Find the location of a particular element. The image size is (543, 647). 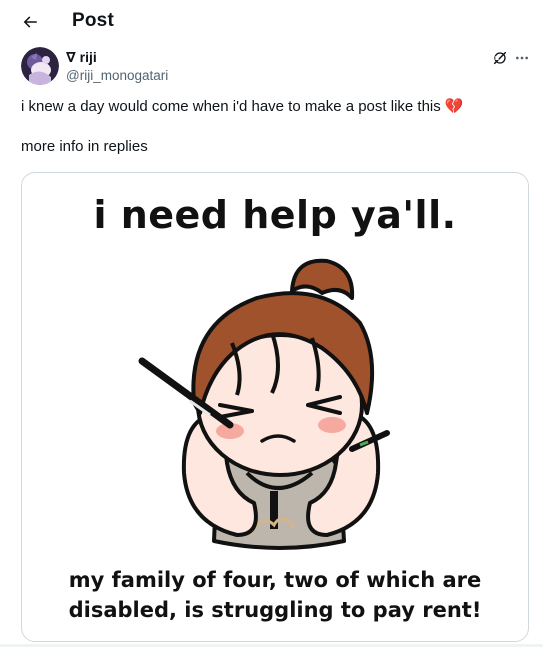

back-button is located at coordinates (30, 22).